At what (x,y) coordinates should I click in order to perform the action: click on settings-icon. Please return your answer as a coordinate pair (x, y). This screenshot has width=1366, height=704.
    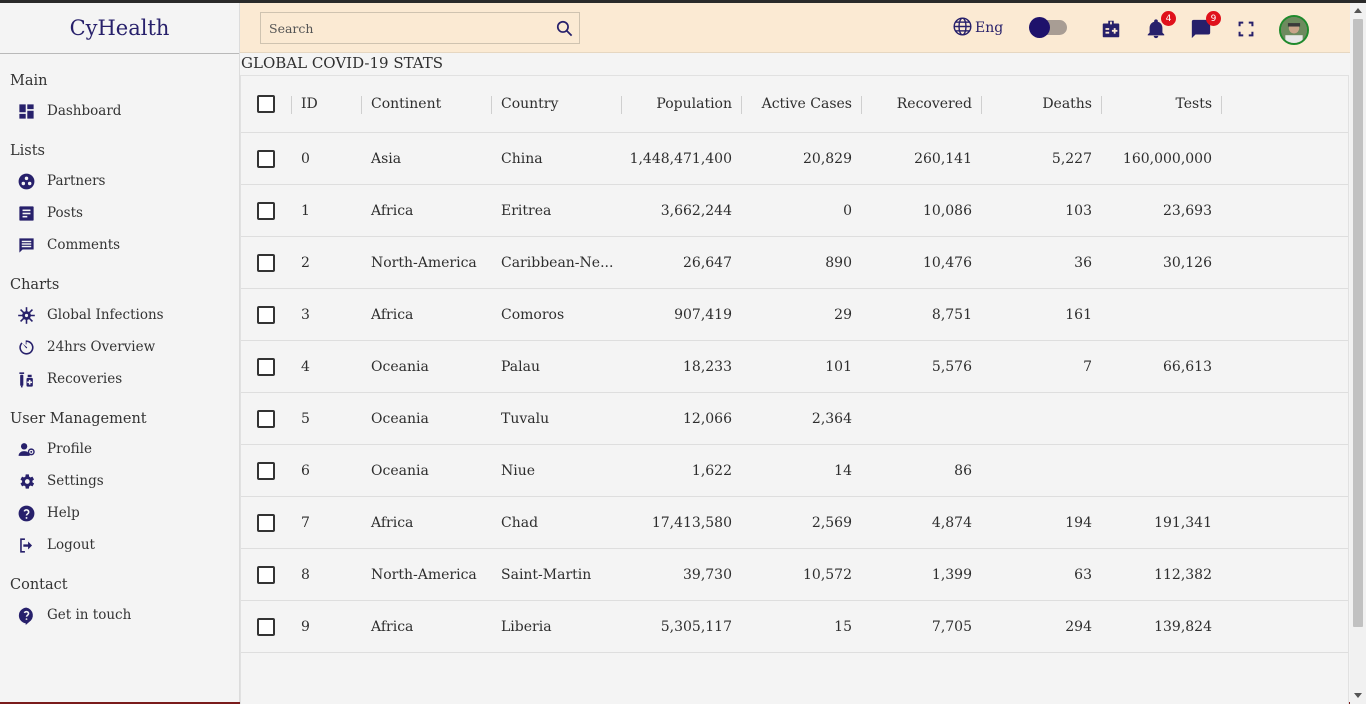
    Looking at the image, I should click on (26, 481).